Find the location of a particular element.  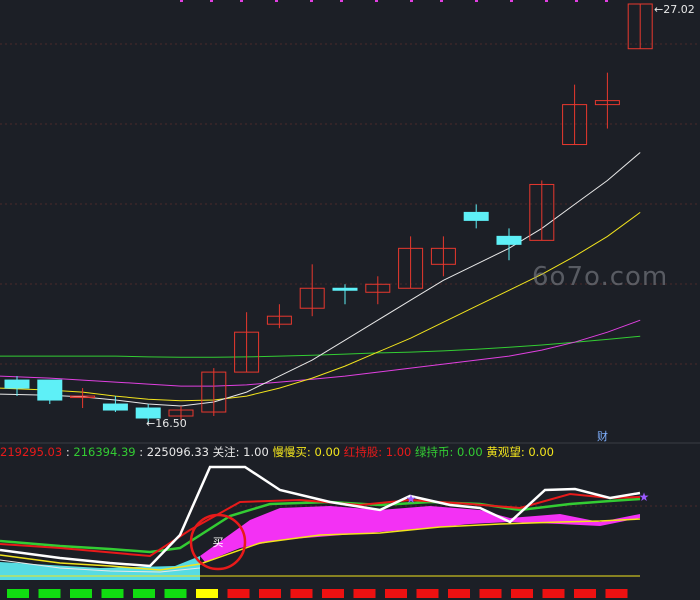

star-marker-2: ★ is located at coordinates (644, 497).